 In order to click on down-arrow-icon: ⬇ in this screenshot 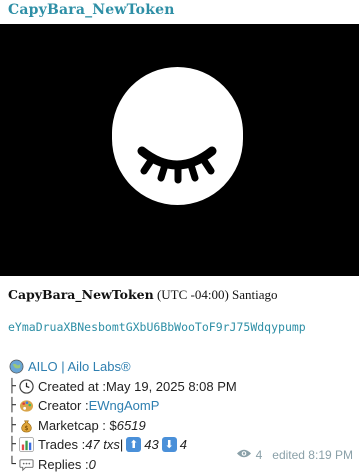, I will do `click(169, 444)`.